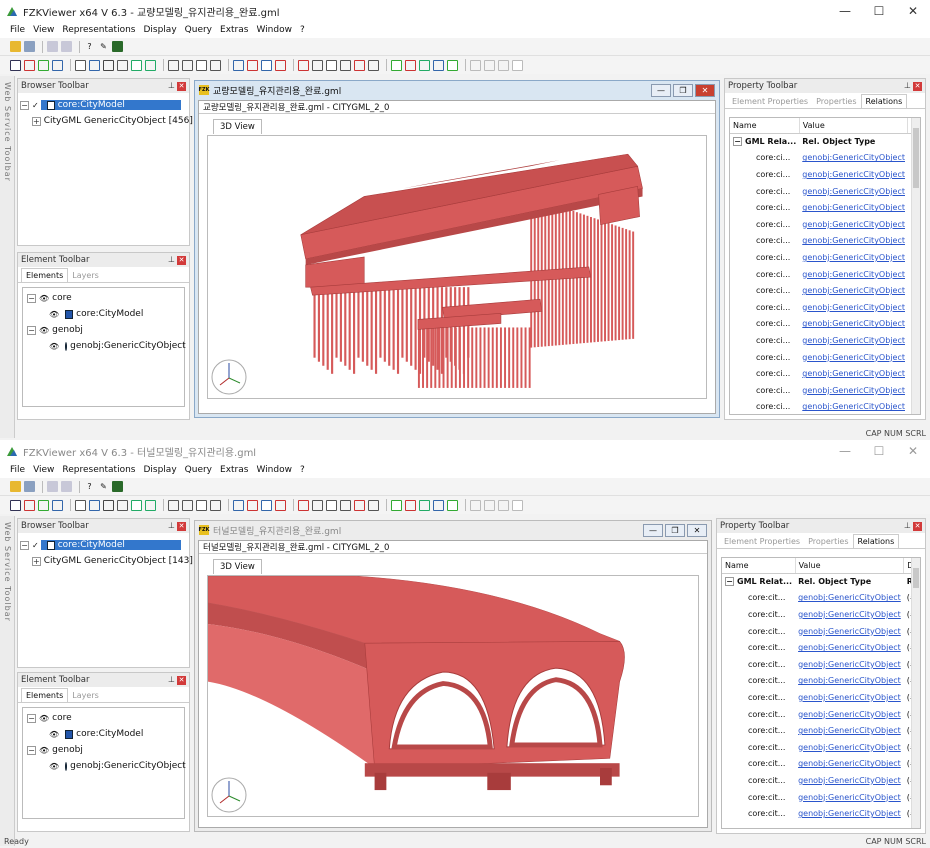 This screenshot has width=930, height=848. Describe the element at coordinates (517, 65) in the screenshot. I see `grid4-icon` at that location.